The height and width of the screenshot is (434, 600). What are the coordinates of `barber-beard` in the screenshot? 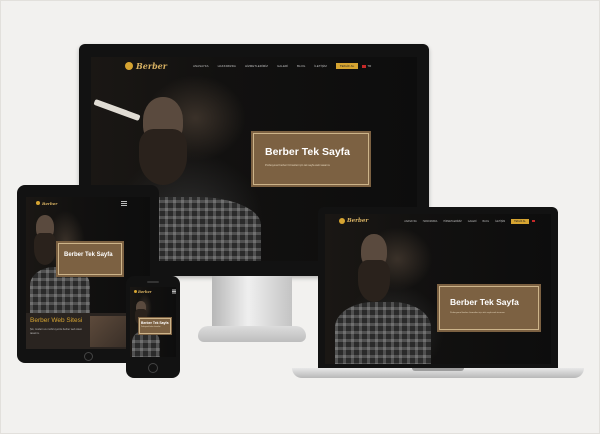 It's located at (163, 157).